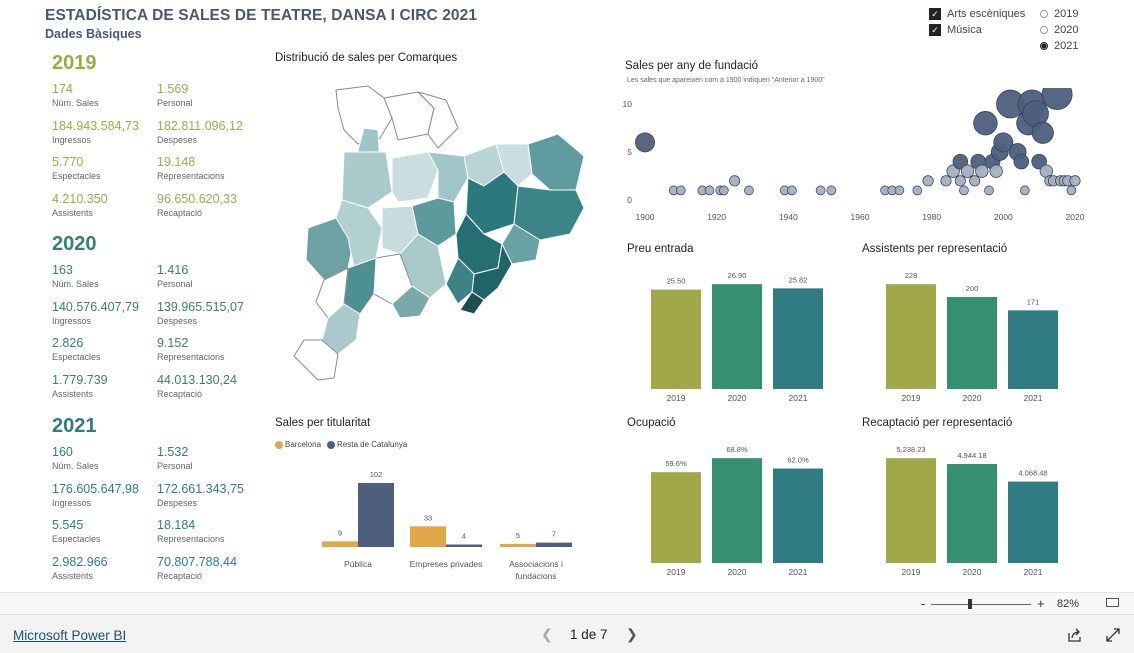 Image resolution: width=1134 pixels, height=653 pixels. Describe the element at coordinates (62, 270) in the screenshot. I see `kpi-value: 163` at that location.